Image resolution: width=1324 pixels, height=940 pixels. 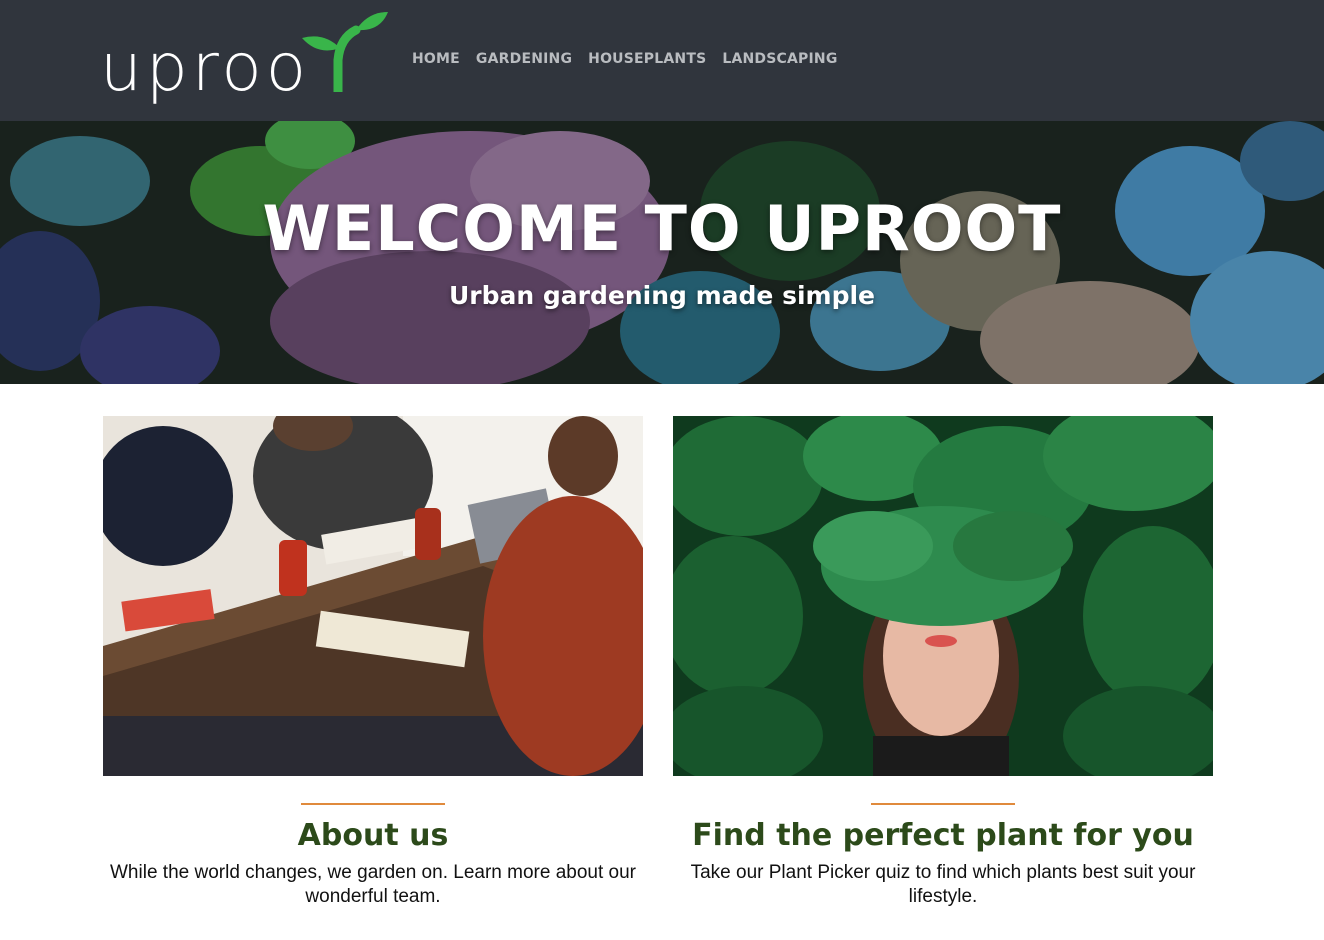 I want to click on nav-item-home: HOME, so click(x=436, y=59).